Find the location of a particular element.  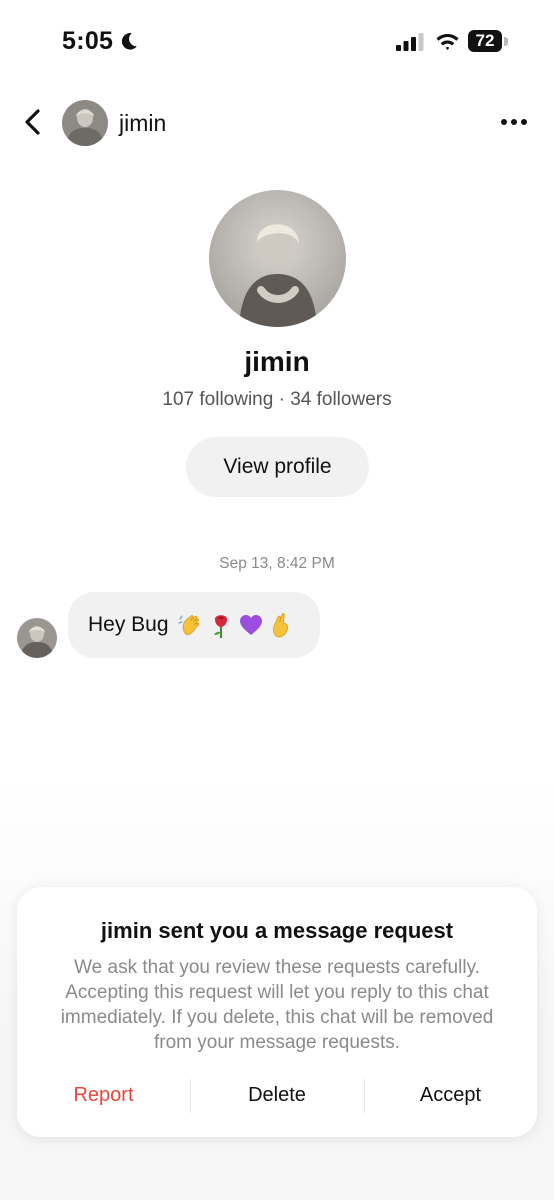

emoji-row is located at coordinates (236, 625).